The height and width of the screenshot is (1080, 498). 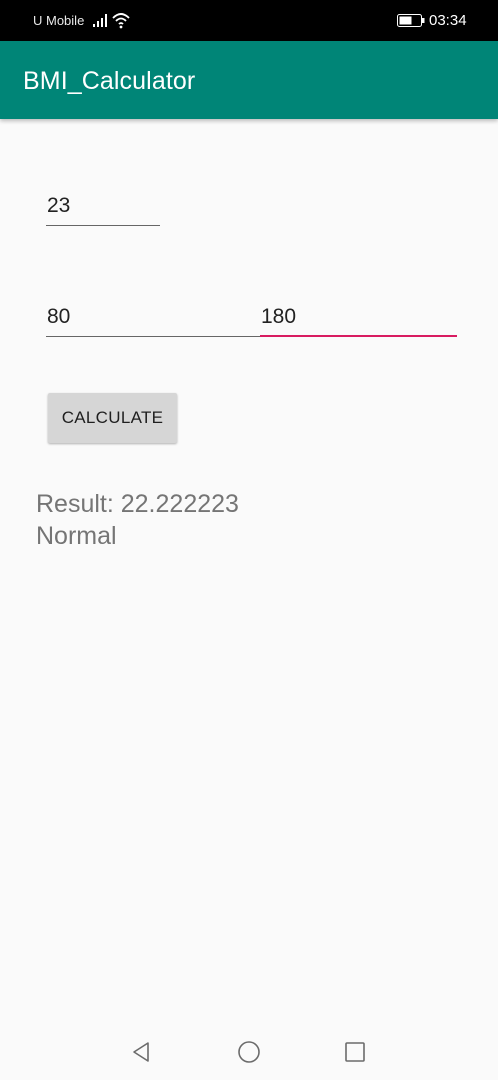 I want to click on height-input: 180, so click(x=358, y=319).